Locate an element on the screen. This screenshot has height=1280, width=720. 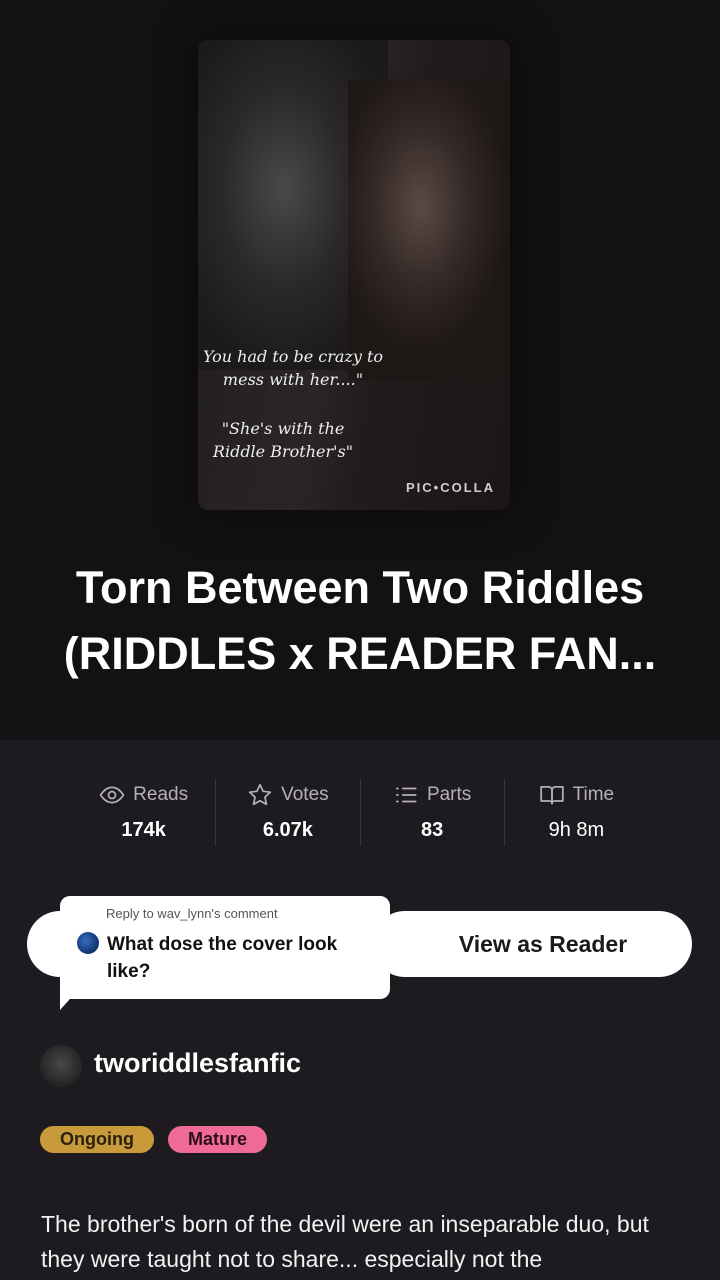
reply-bubble-tail is located at coordinates (69, 1000).